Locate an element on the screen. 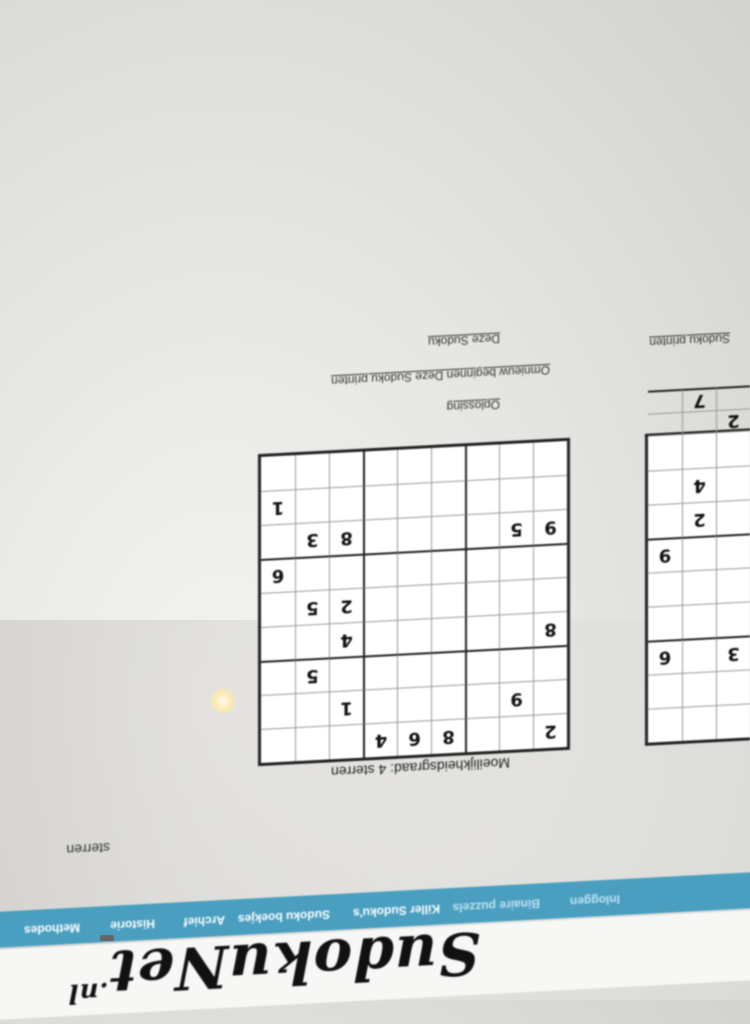 This screenshot has height=1024, width=750. nav-historie: Historie is located at coordinates (132, 925).